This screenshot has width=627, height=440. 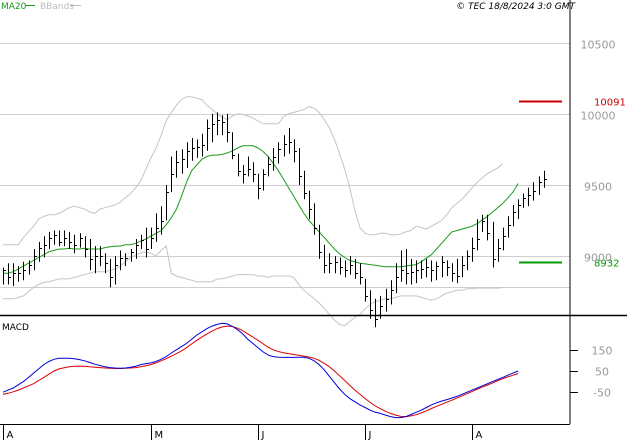 I want to click on x-tick-label-0: A, so click(x=10, y=435).